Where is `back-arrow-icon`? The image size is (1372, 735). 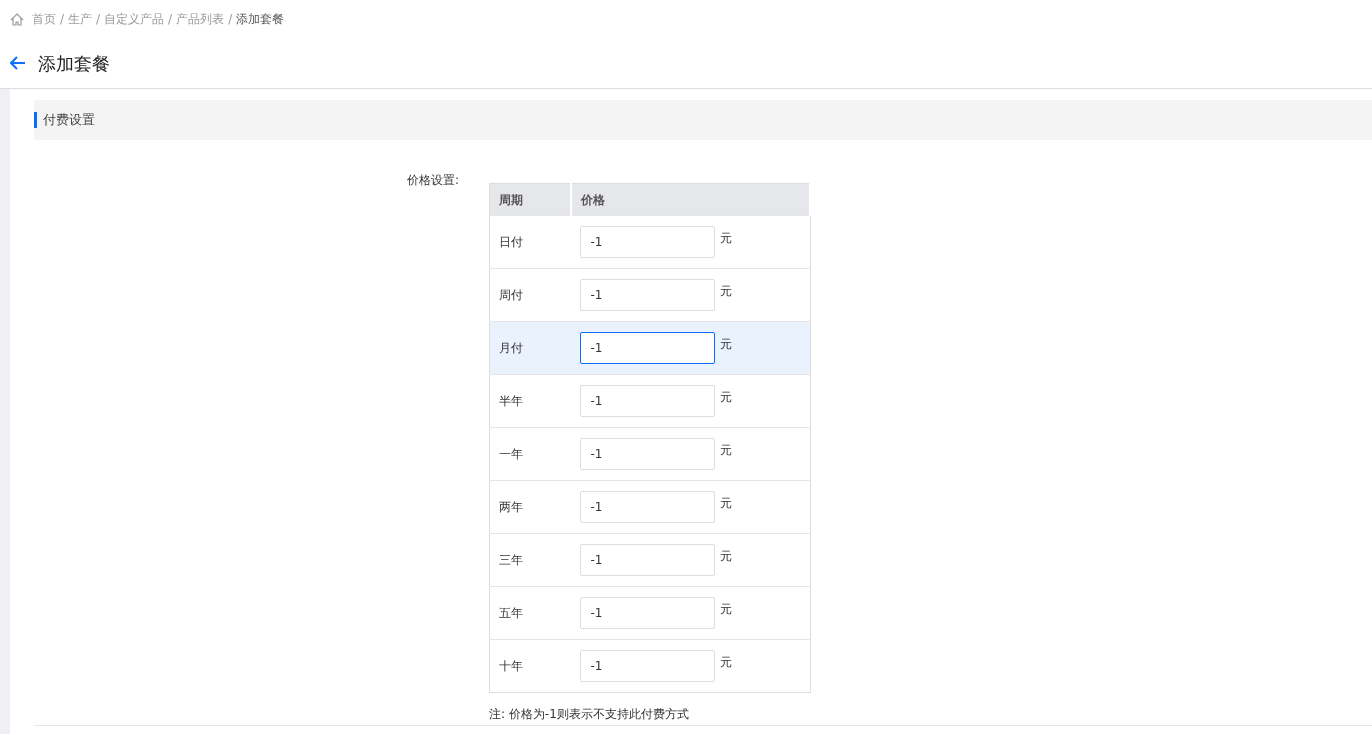
back-arrow-icon is located at coordinates (18, 63).